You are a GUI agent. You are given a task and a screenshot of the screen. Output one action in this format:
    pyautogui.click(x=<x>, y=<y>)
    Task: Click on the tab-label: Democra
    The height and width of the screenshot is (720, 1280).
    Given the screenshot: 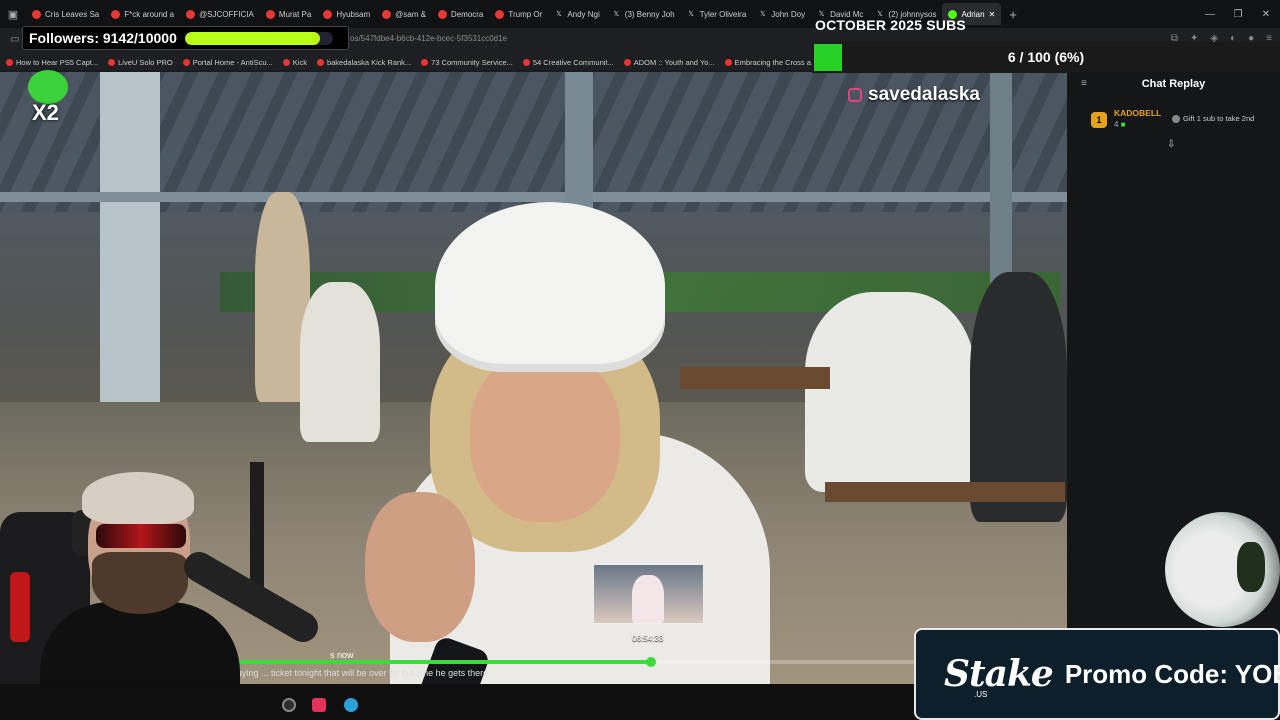 What is the action you would take?
    pyautogui.click(x=467, y=14)
    